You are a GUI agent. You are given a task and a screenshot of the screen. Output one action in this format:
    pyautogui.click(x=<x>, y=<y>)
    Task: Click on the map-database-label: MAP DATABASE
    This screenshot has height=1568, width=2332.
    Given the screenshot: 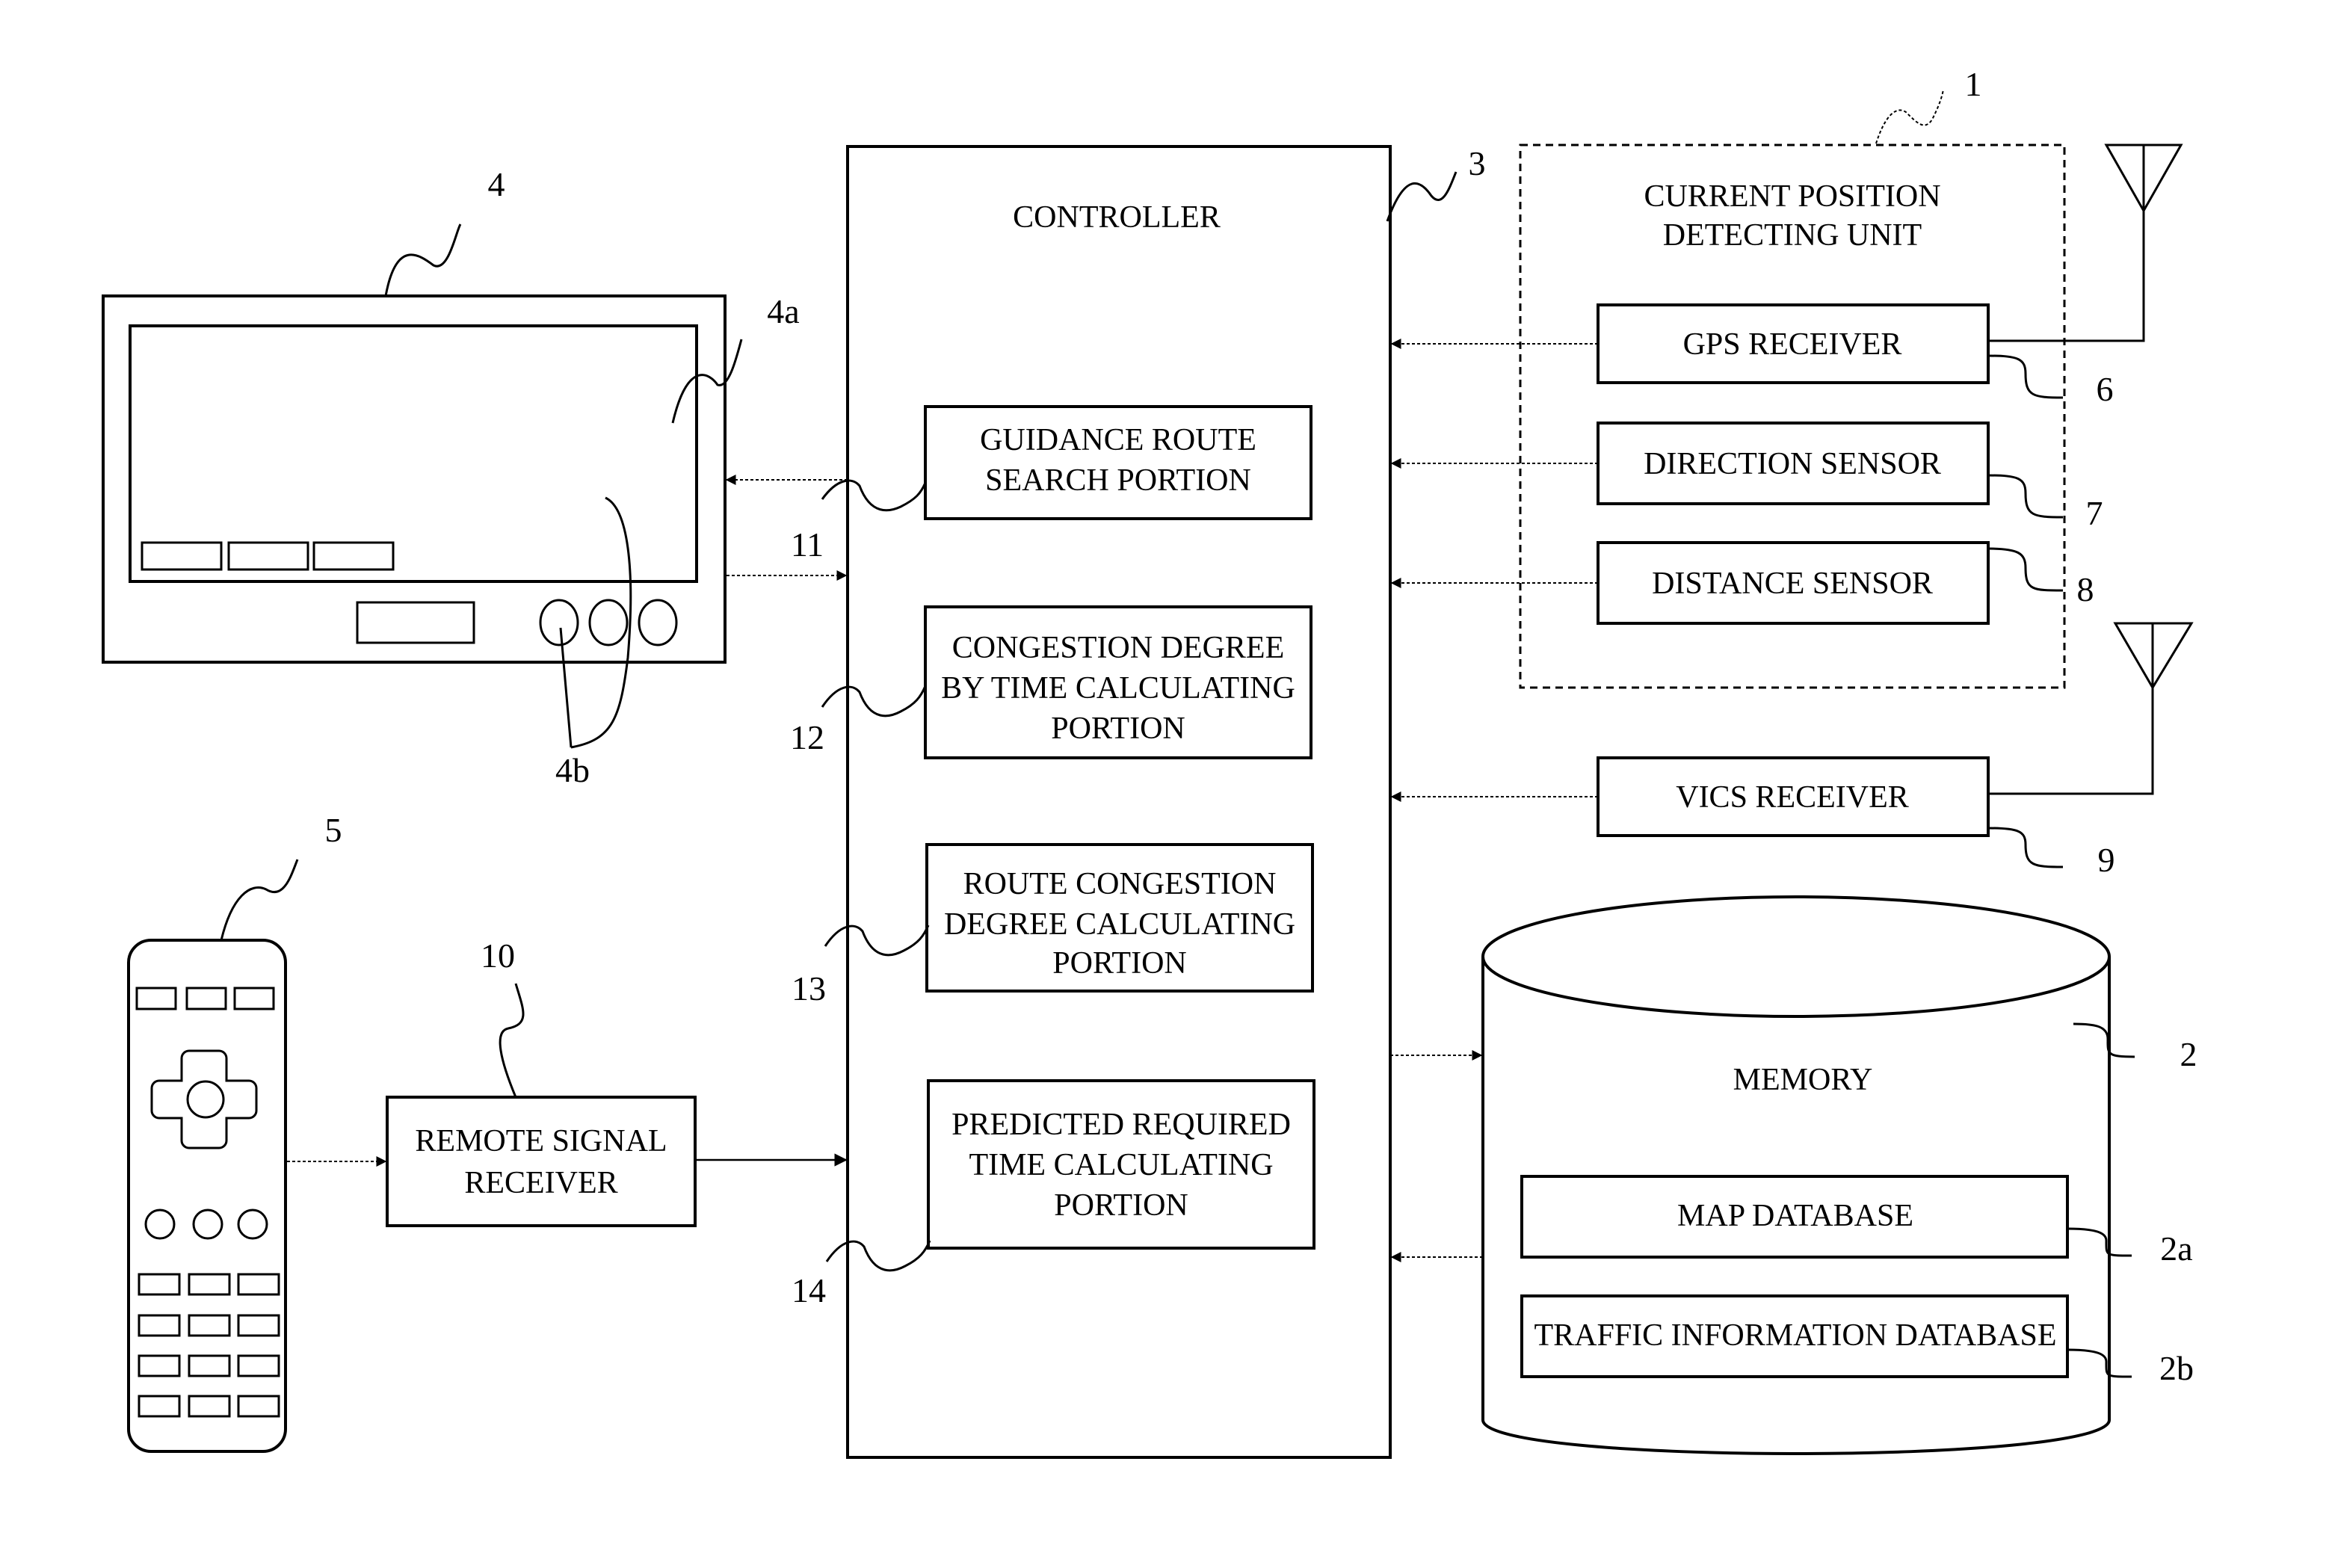 What is the action you would take?
    pyautogui.click(x=1795, y=1216)
    